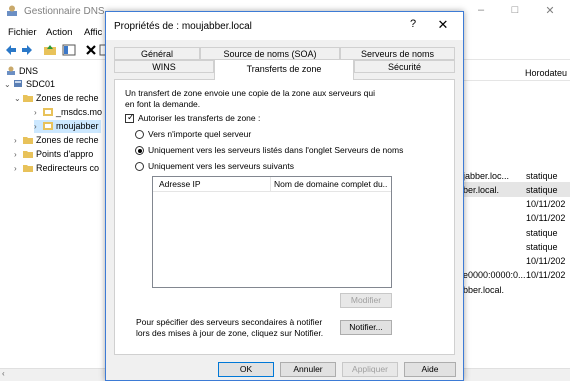  I want to click on close-window-button: ✕, so click(550, 12).